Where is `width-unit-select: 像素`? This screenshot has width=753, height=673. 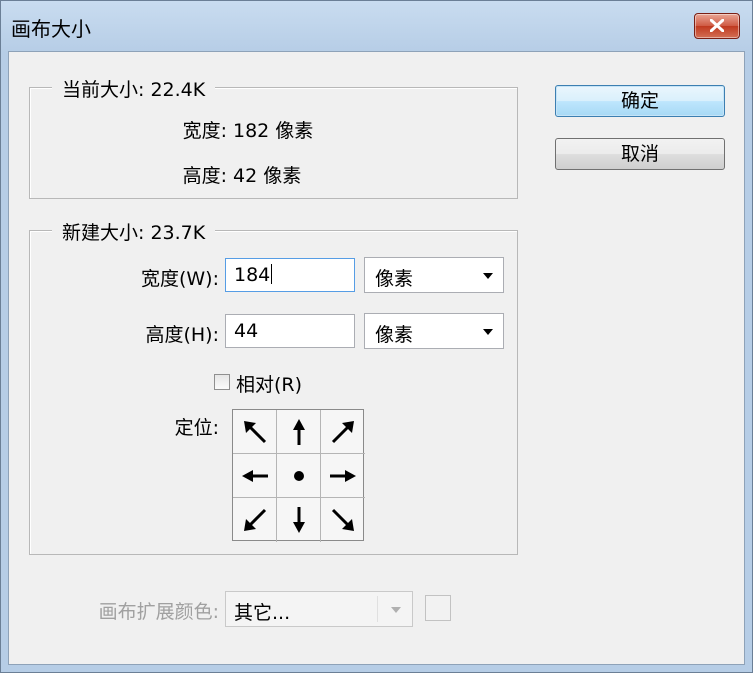 width-unit-select: 像素 is located at coordinates (434, 275).